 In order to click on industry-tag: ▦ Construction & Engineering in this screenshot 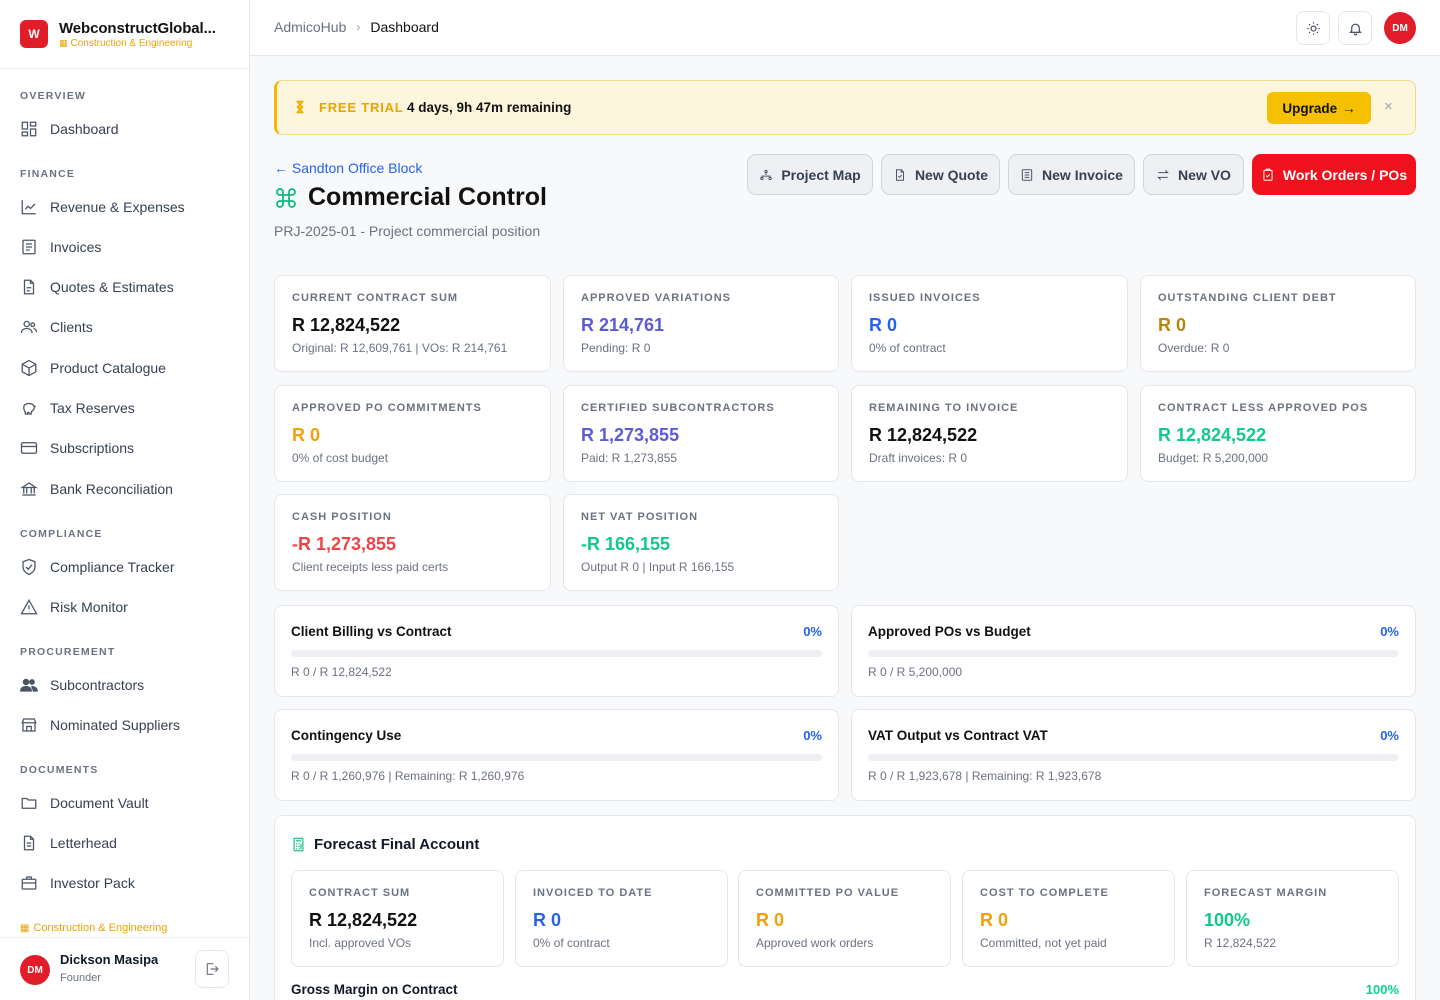, I will do `click(93, 928)`.